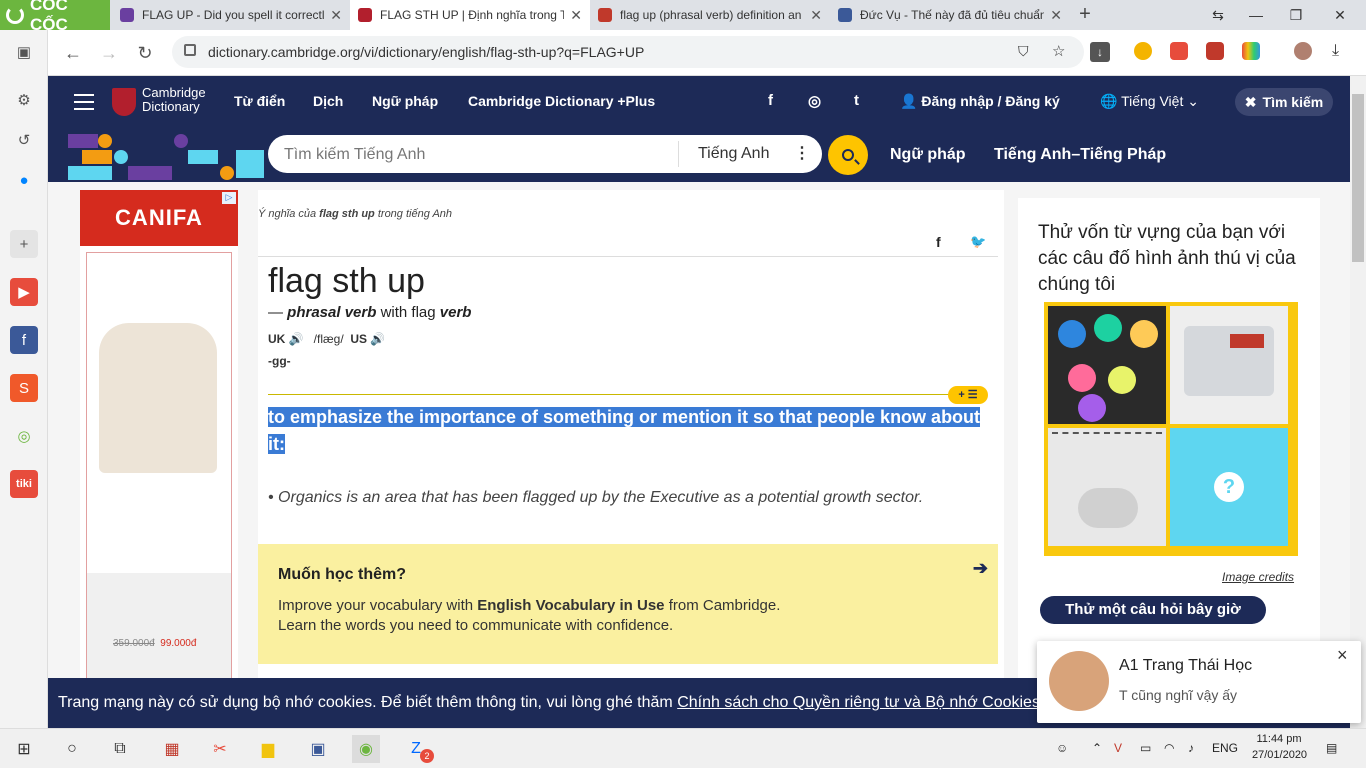 The image size is (1366, 768). I want to click on back-icon: ←, so click(73, 53).